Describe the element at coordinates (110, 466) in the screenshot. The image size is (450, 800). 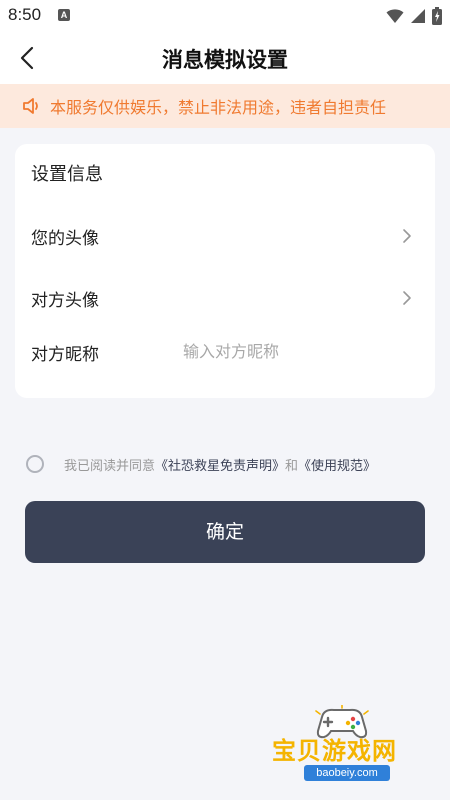
I see `agreement-prefix: 我已阅读并同意` at that location.